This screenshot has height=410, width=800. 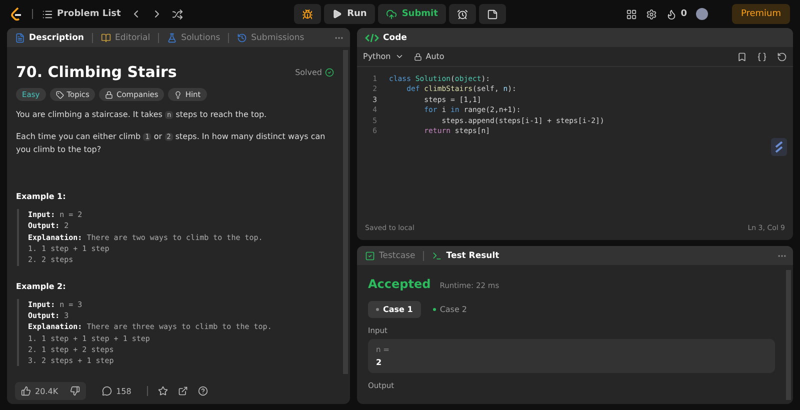 What do you see at coordinates (372, 37) in the screenshot?
I see `code-icon` at bounding box center [372, 37].